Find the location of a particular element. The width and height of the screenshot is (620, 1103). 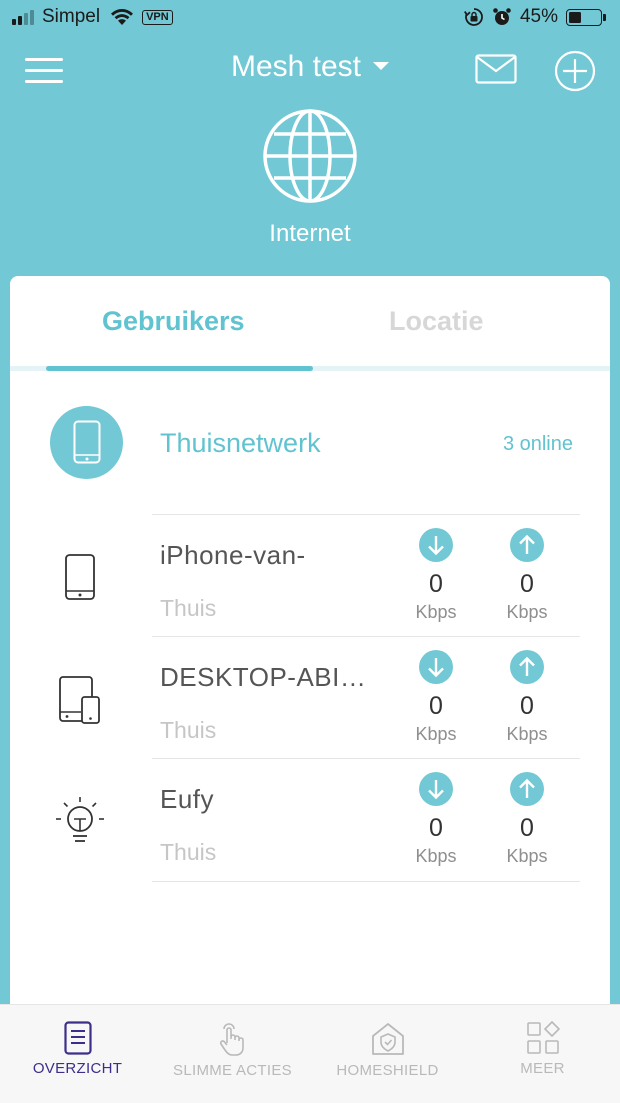

nav-label: SLIMME ACTIES is located at coordinates (232, 1070).